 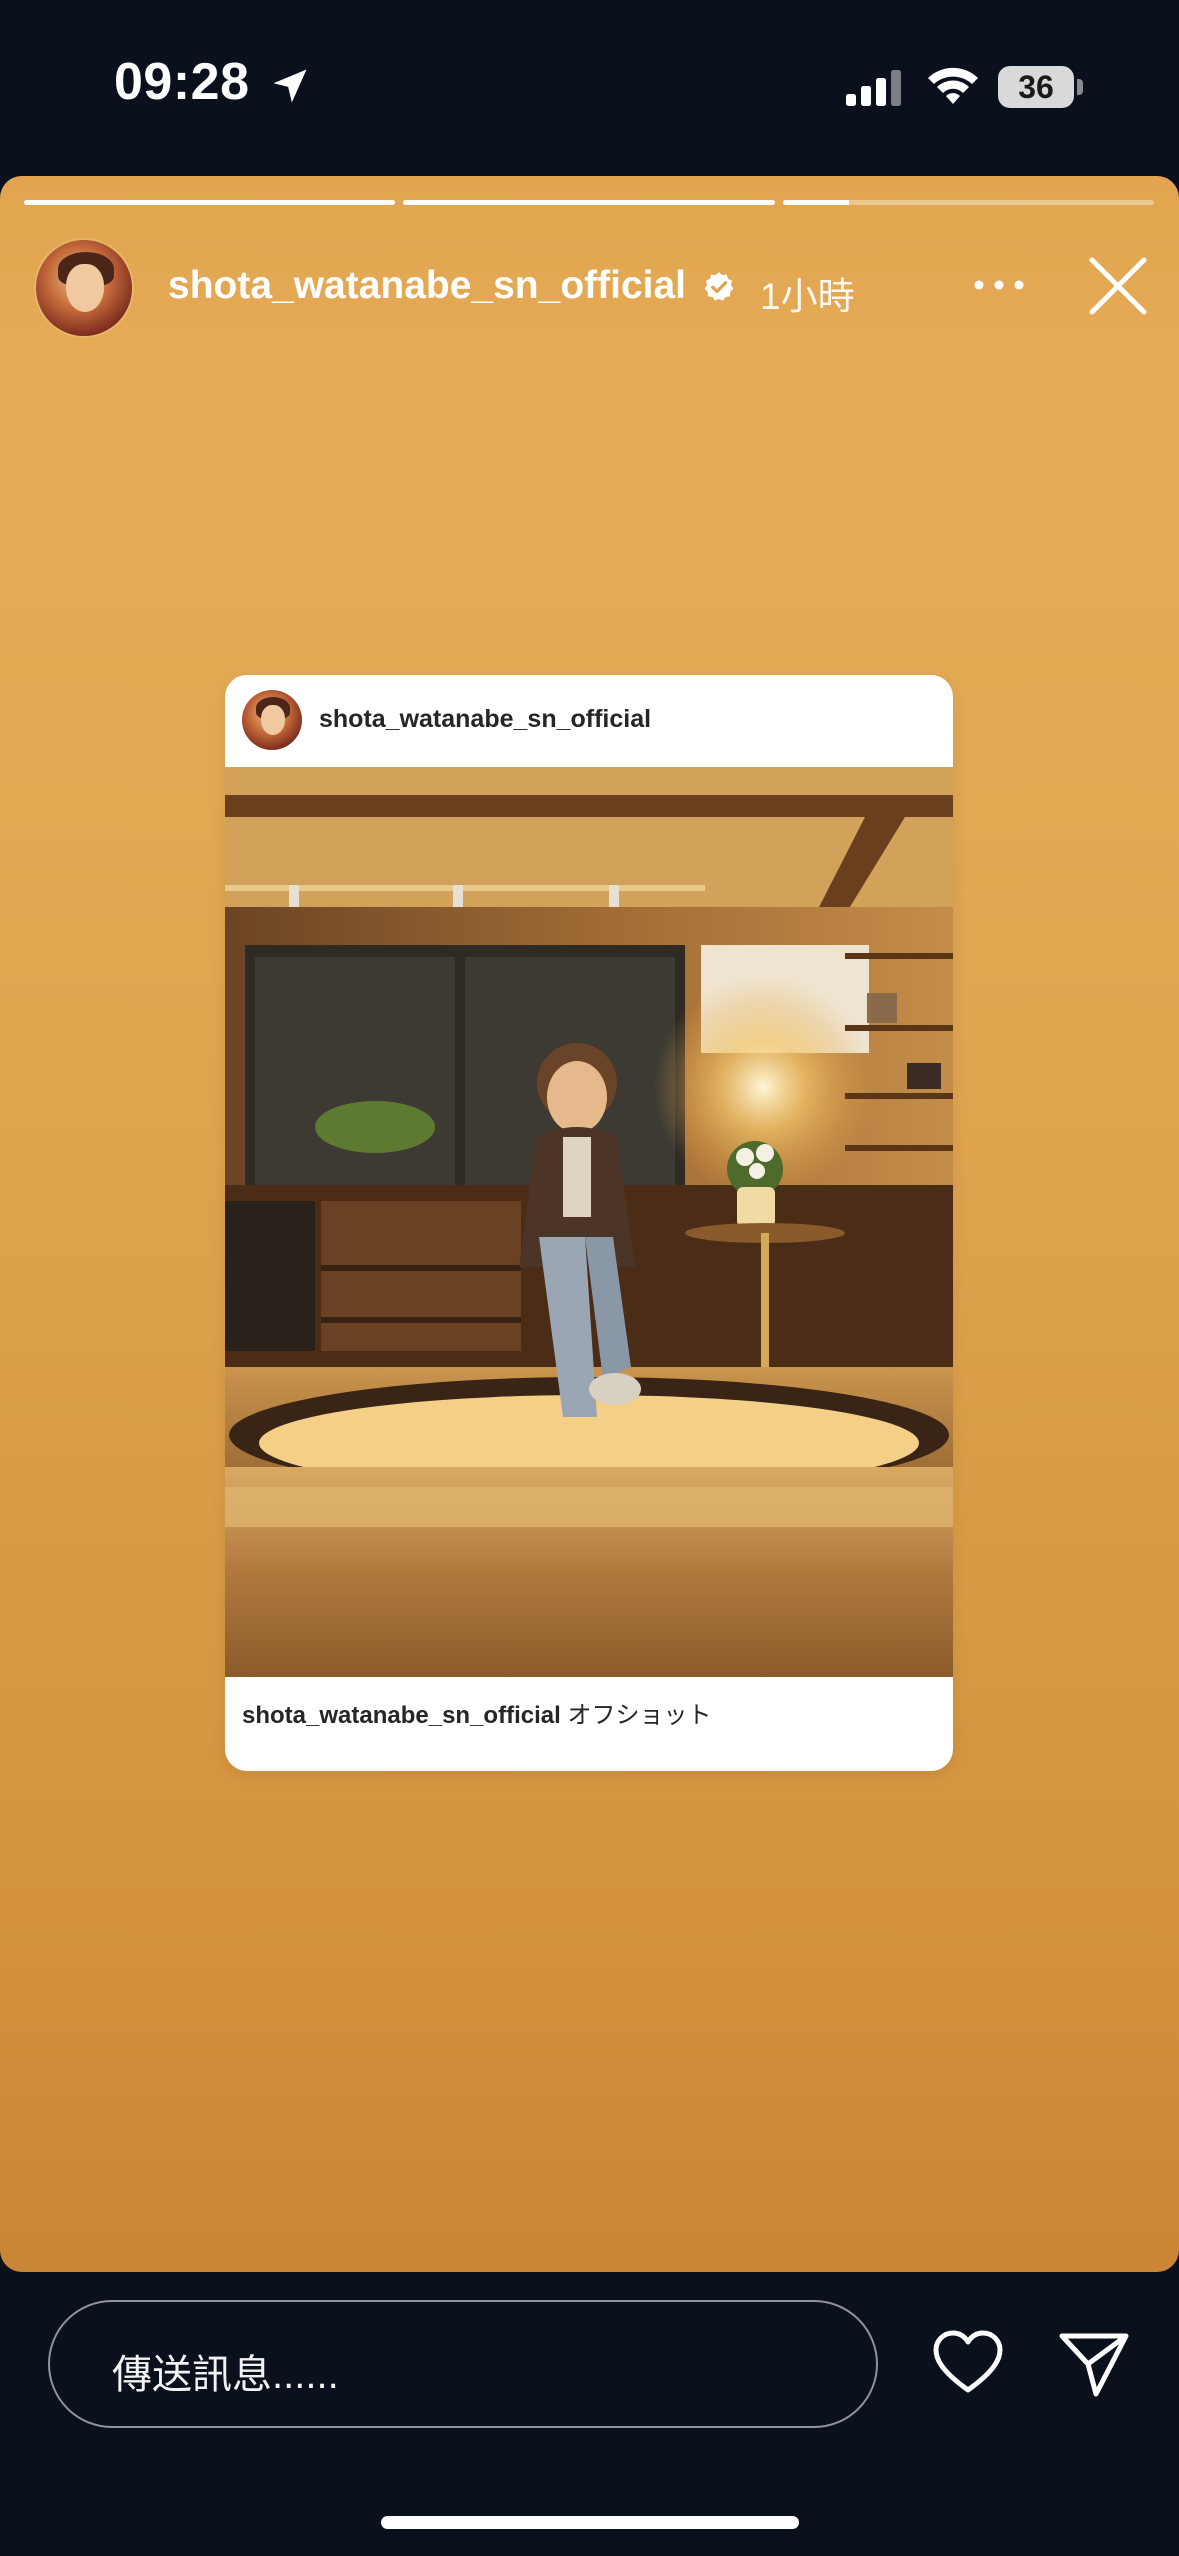 What do you see at coordinates (1080, 87) in the screenshot?
I see `battery-cap` at bounding box center [1080, 87].